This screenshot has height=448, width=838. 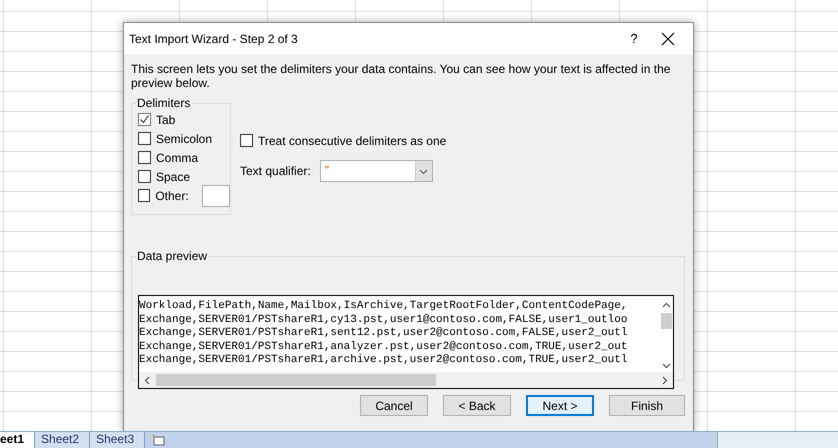 What do you see at coordinates (634, 38) in the screenshot?
I see `help-button: ?` at bounding box center [634, 38].